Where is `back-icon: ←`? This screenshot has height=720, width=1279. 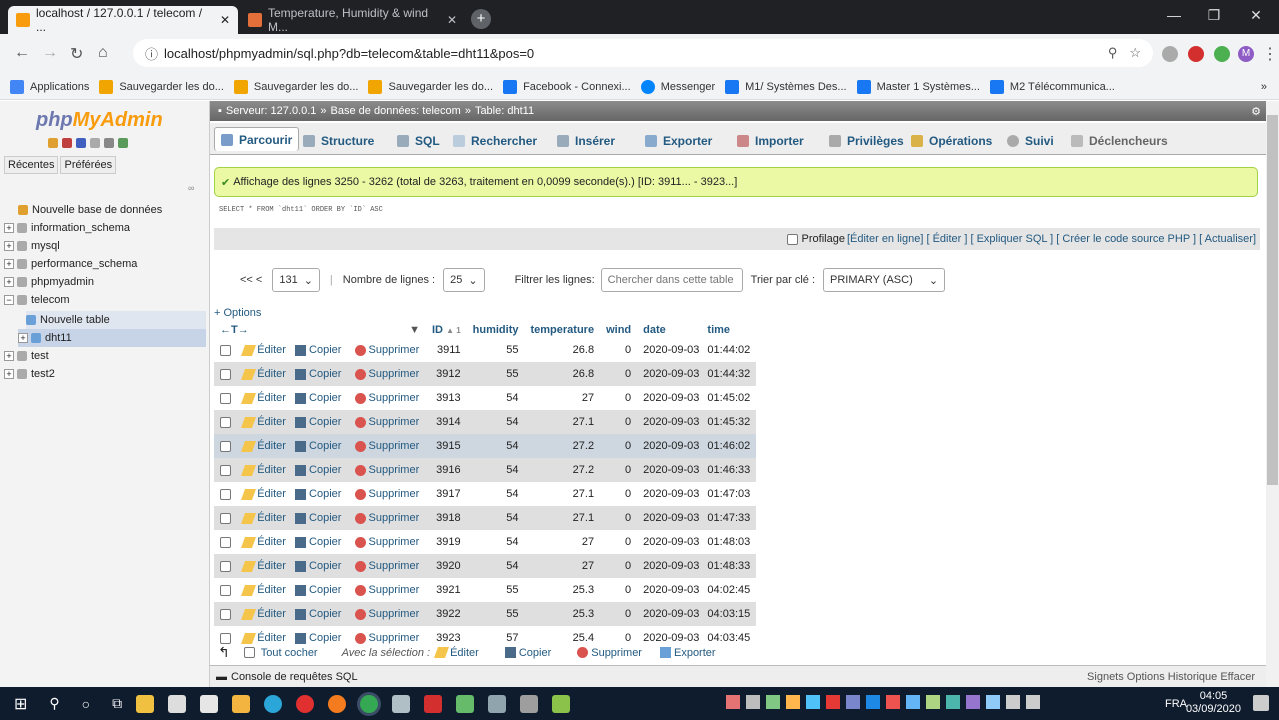
back-icon: ← is located at coordinates (22, 53).